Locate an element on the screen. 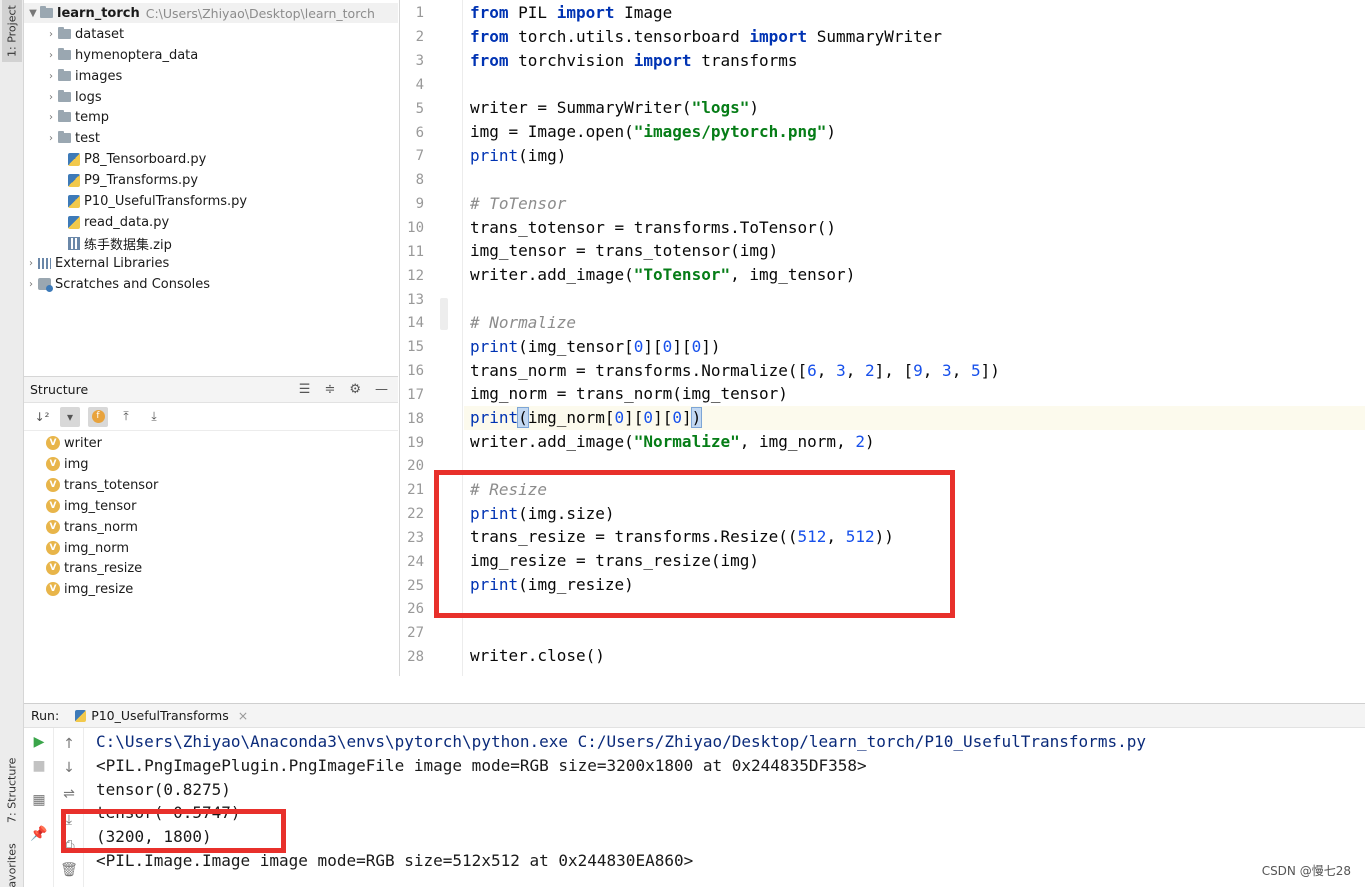 Image resolution: width=1365 pixels, height=887 pixels. structure-item: Vtrans_resize is located at coordinates (94, 568).